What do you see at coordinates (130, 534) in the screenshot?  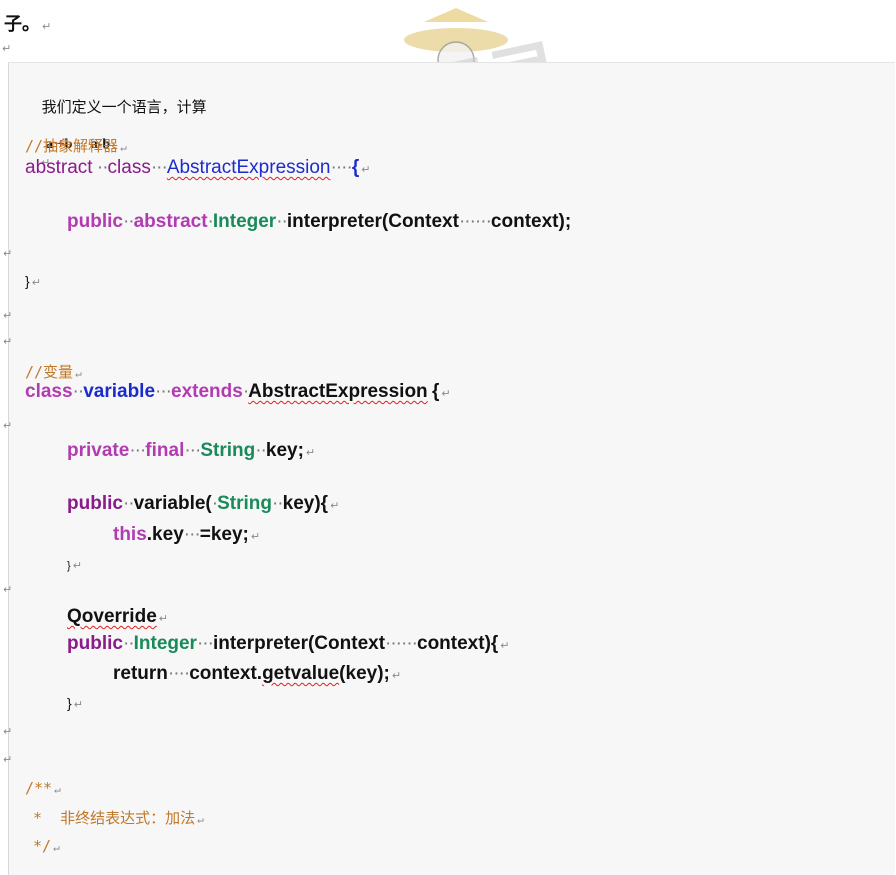 I see `keyword-this: this` at bounding box center [130, 534].